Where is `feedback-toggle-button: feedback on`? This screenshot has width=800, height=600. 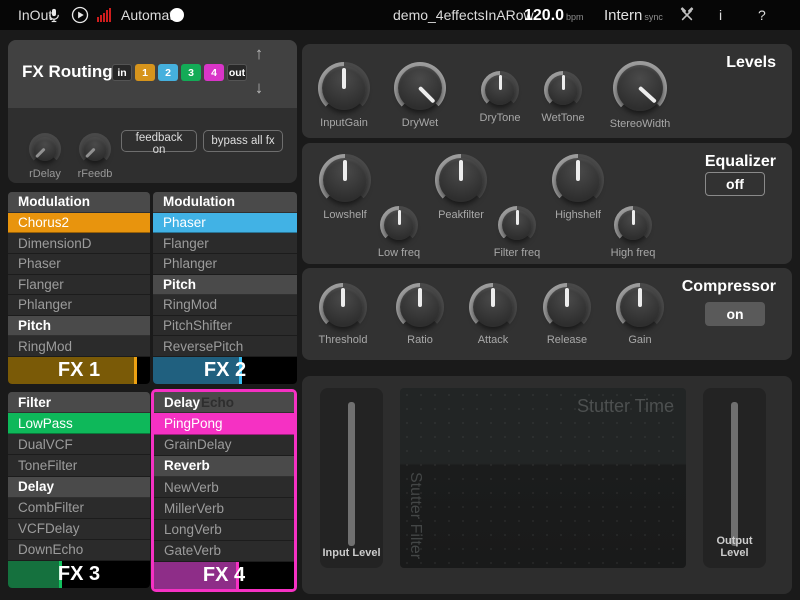 feedback-toggle-button: feedback on is located at coordinates (159, 143).